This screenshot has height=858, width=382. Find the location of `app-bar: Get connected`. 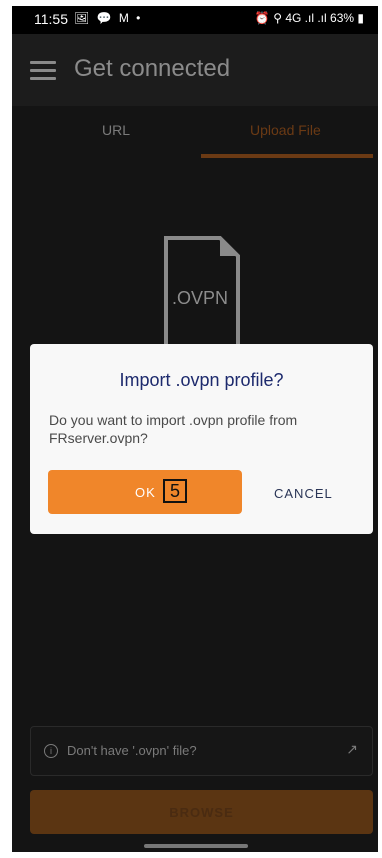

app-bar: Get connected is located at coordinates (195, 70).